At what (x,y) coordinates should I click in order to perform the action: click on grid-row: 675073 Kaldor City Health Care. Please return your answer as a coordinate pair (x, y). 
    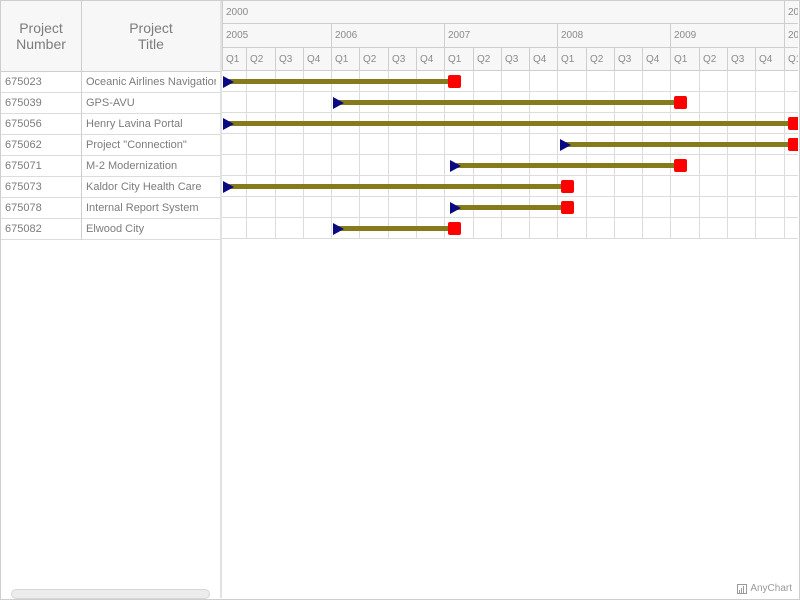
    Looking at the image, I should click on (110, 187).